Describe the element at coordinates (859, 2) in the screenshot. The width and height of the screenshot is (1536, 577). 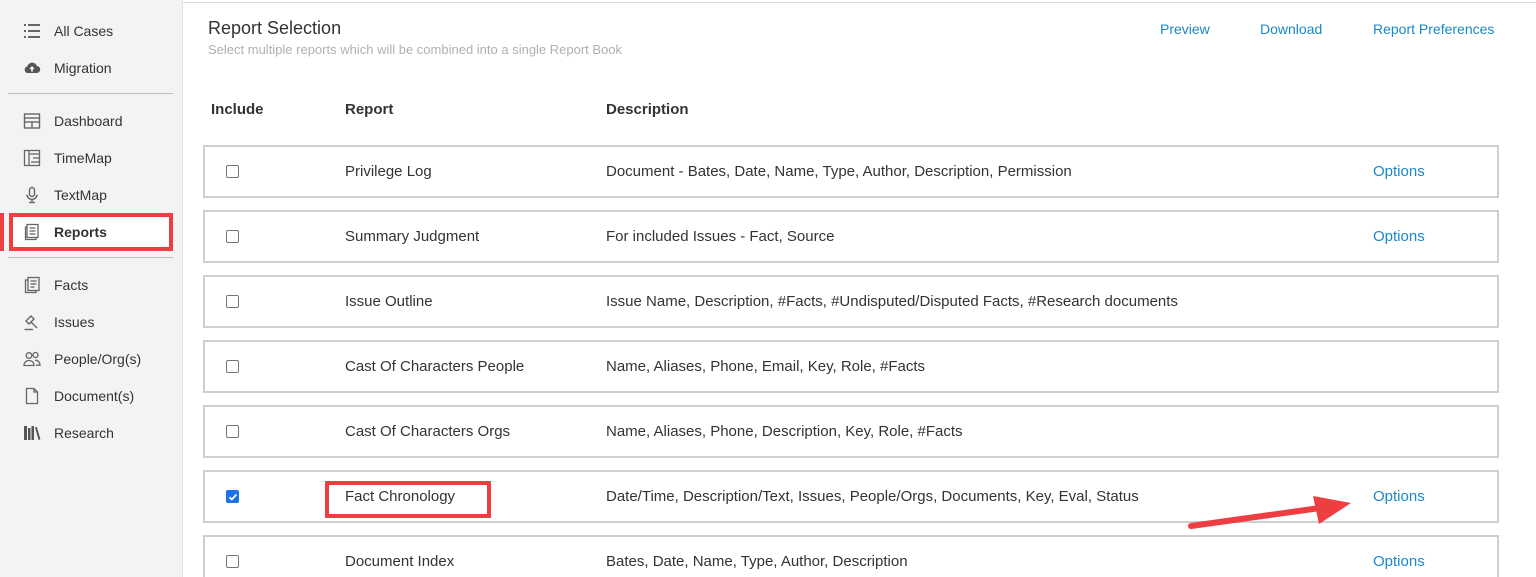
I see `top-border` at that location.